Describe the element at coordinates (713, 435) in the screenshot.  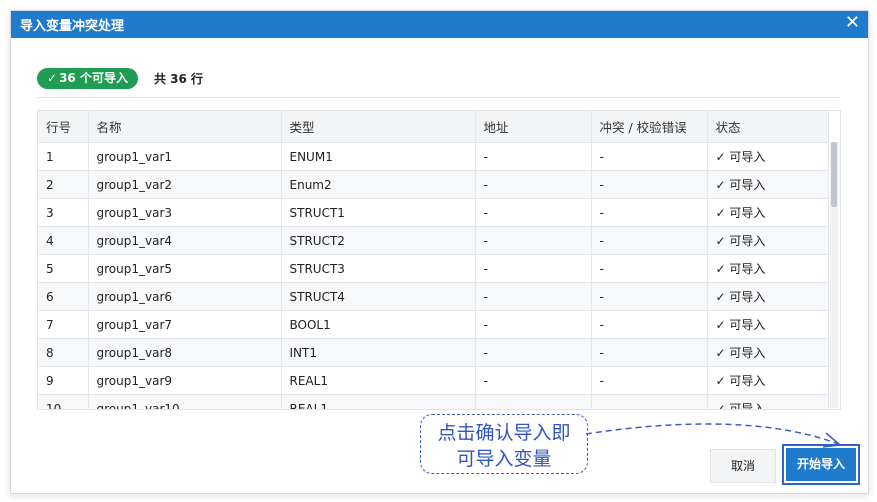
I see `annotation-arrow` at that location.